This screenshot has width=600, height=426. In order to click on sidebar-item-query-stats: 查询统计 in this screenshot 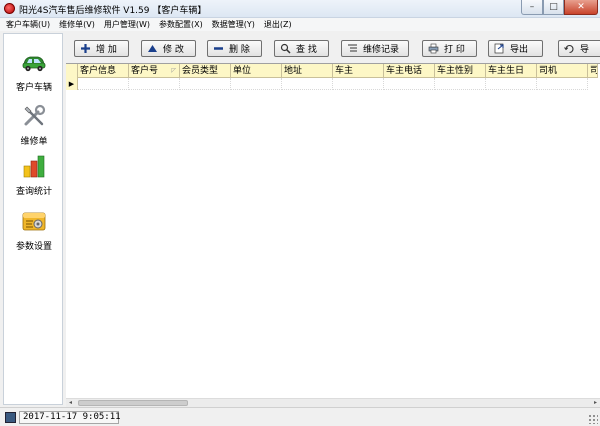, I will do `click(34, 175)`.